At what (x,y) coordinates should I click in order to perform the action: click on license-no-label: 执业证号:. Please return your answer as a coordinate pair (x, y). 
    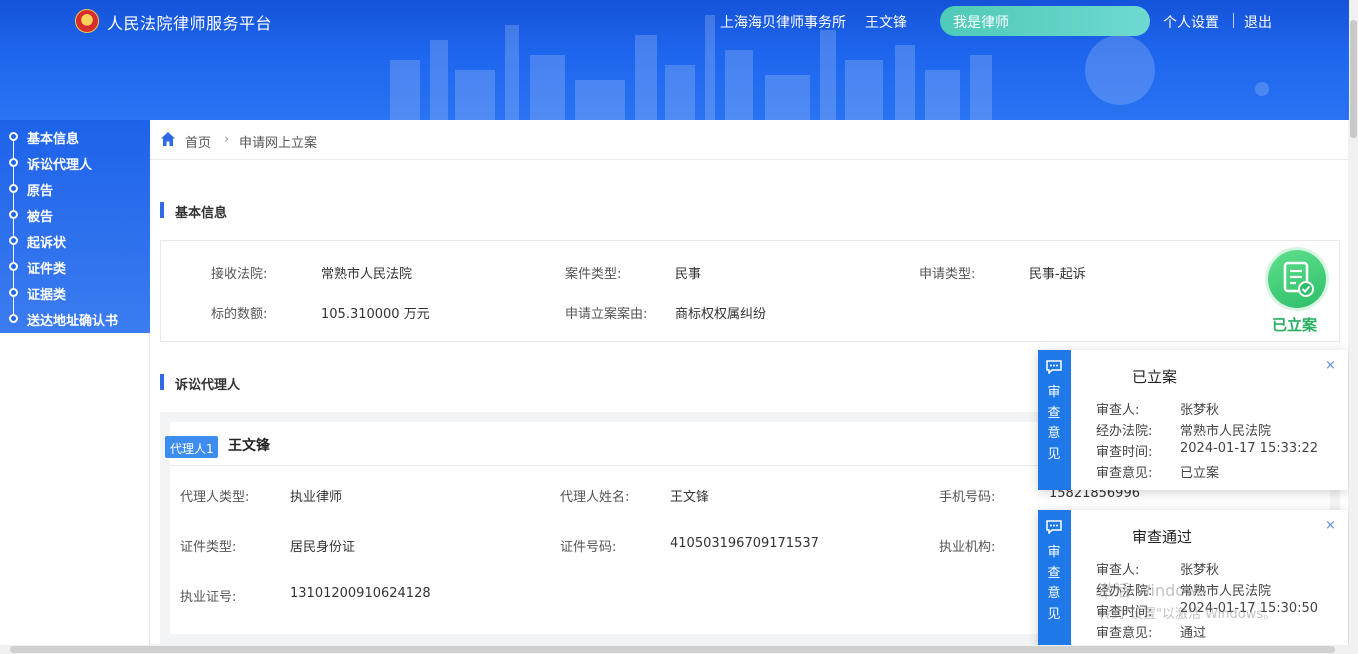
    Looking at the image, I should click on (208, 597).